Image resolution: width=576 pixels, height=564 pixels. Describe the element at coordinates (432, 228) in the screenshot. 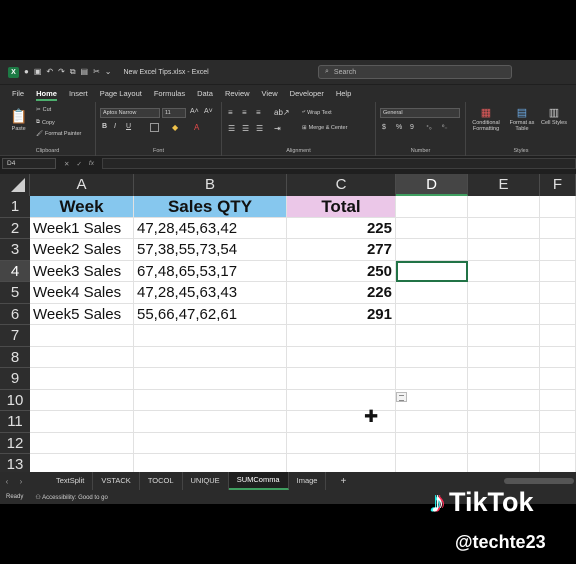

I see `cell-d2` at that location.